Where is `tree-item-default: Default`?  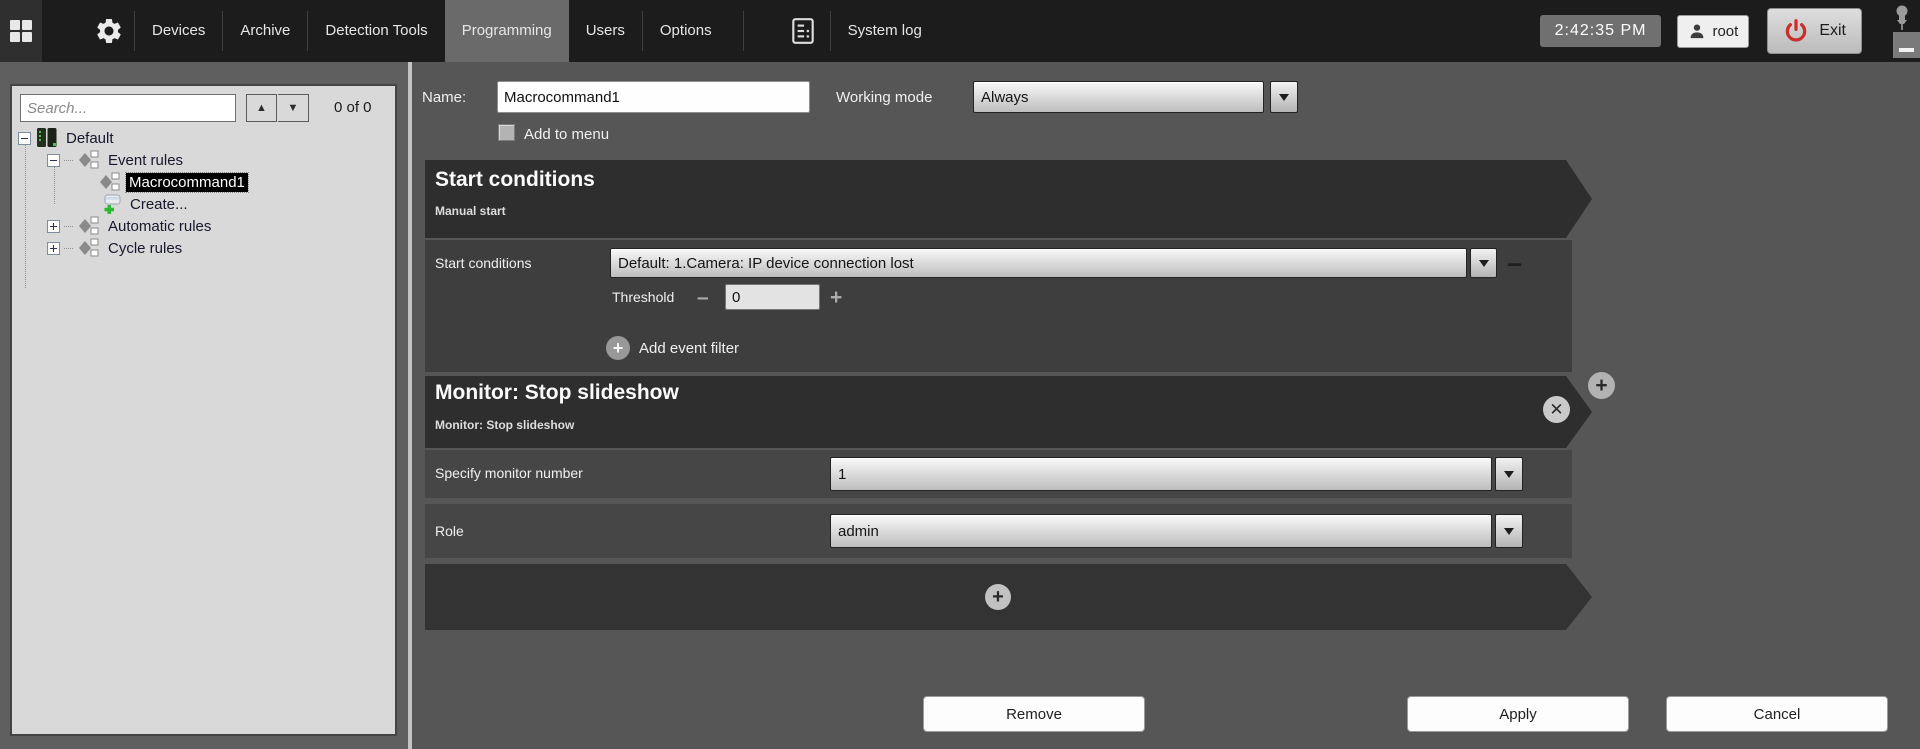 tree-item-default: Default is located at coordinates (67, 138).